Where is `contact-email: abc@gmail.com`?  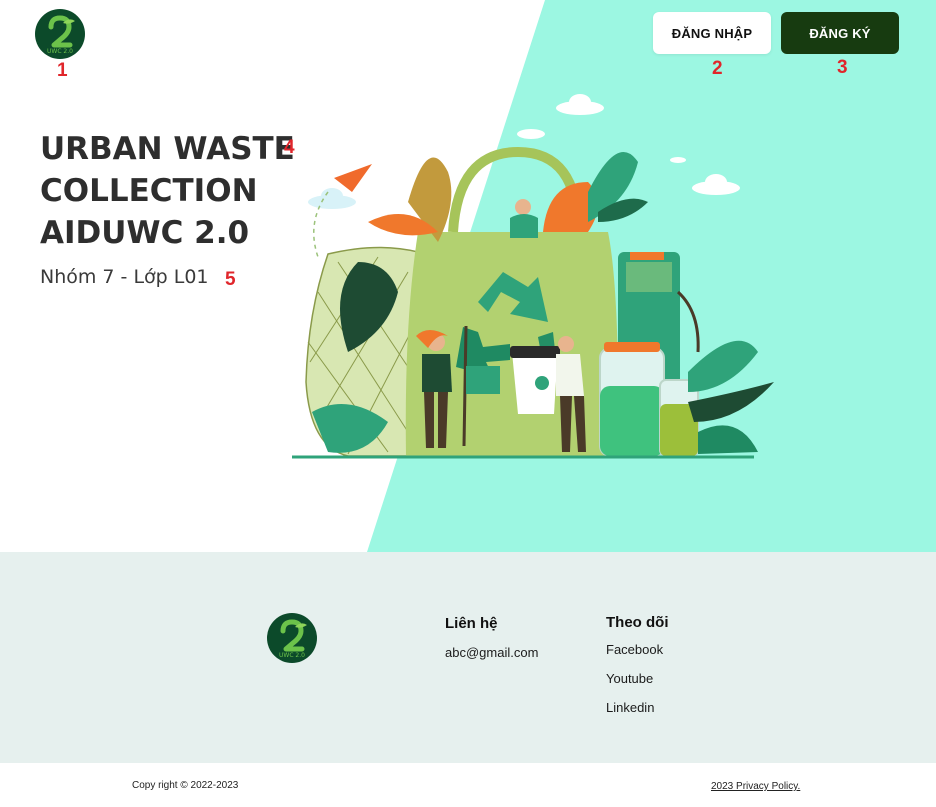
contact-email: abc@gmail.com is located at coordinates (491, 652).